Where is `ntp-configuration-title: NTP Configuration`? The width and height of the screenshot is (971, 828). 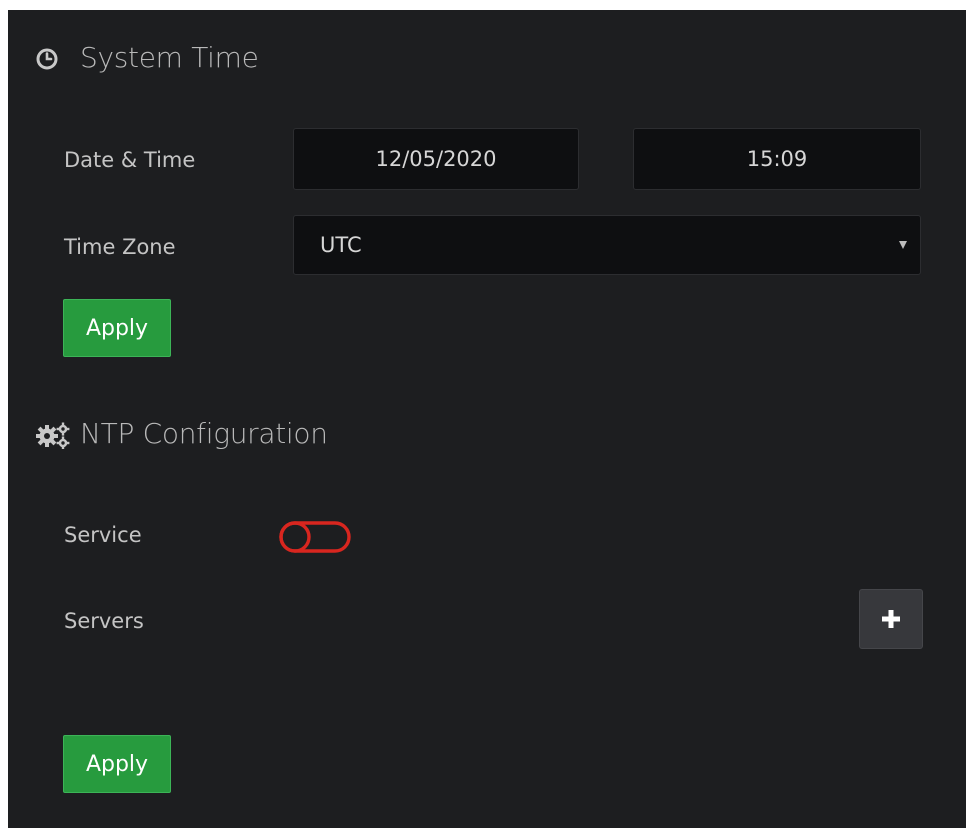
ntp-configuration-title: NTP Configuration is located at coordinates (204, 433).